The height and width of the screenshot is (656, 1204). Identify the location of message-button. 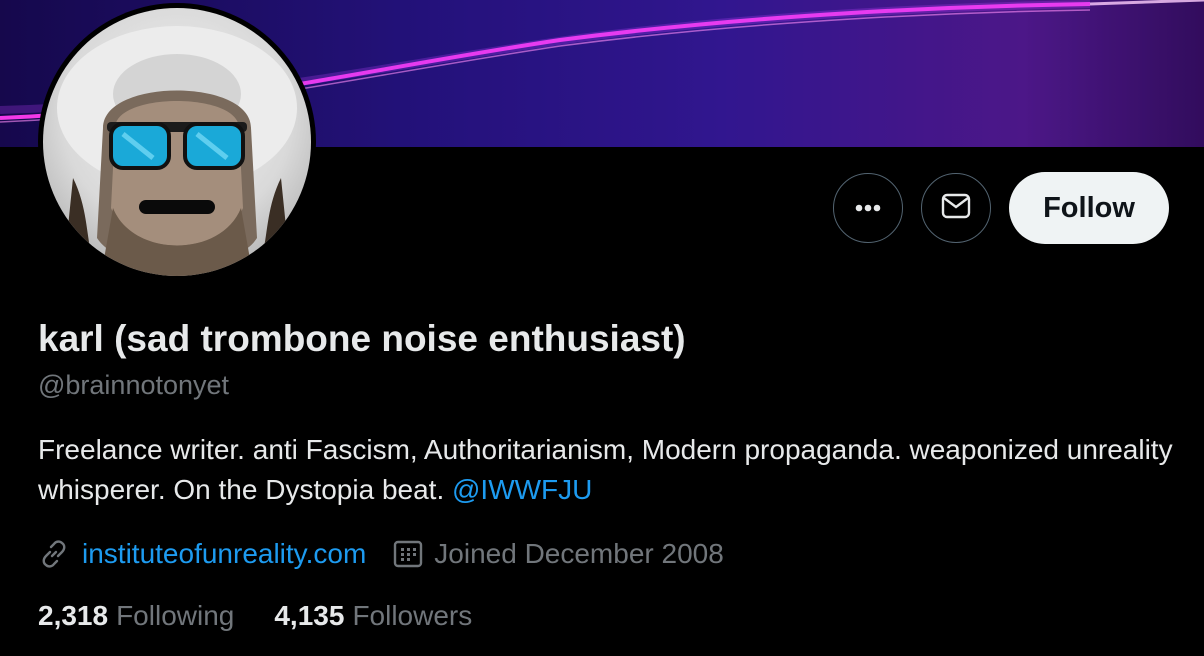
(956, 208).